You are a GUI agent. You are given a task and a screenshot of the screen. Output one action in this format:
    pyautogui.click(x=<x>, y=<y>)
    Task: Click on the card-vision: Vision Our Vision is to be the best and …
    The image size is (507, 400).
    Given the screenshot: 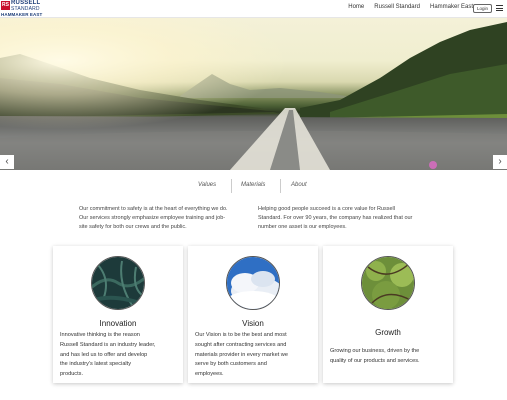 What is the action you would take?
    pyautogui.click(x=253, y=314)
    